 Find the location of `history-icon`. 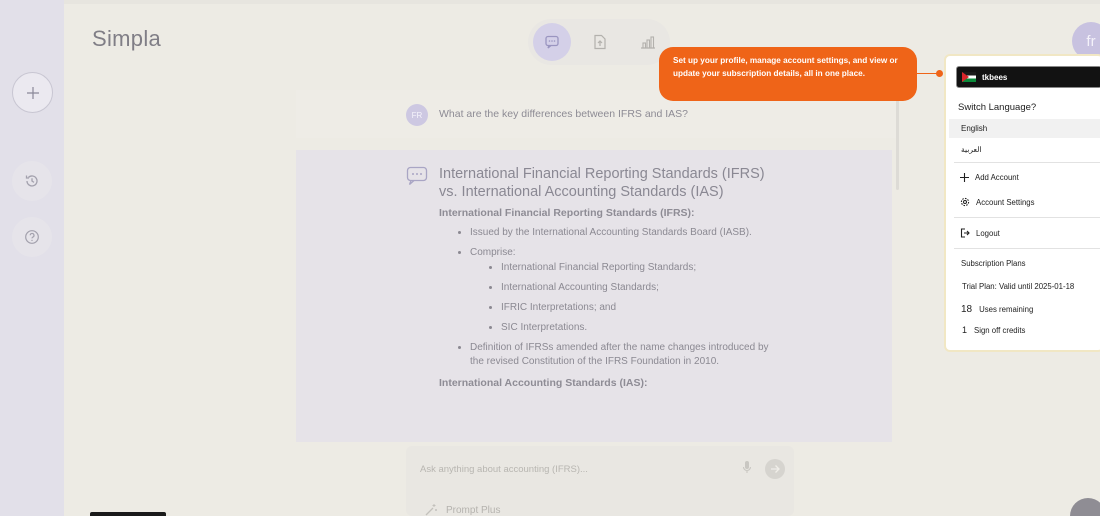

history-icon is located at coordinates (31, 181).